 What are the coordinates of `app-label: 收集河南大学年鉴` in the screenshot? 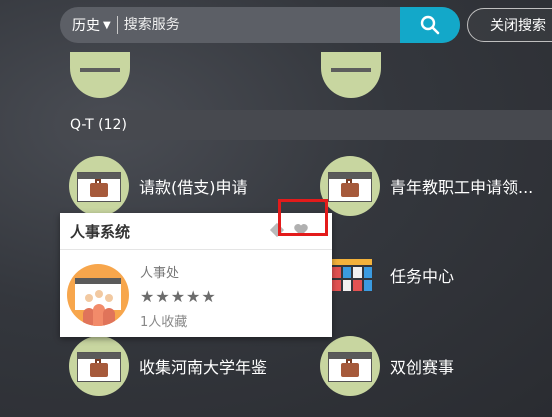 It's located at (203, 367).